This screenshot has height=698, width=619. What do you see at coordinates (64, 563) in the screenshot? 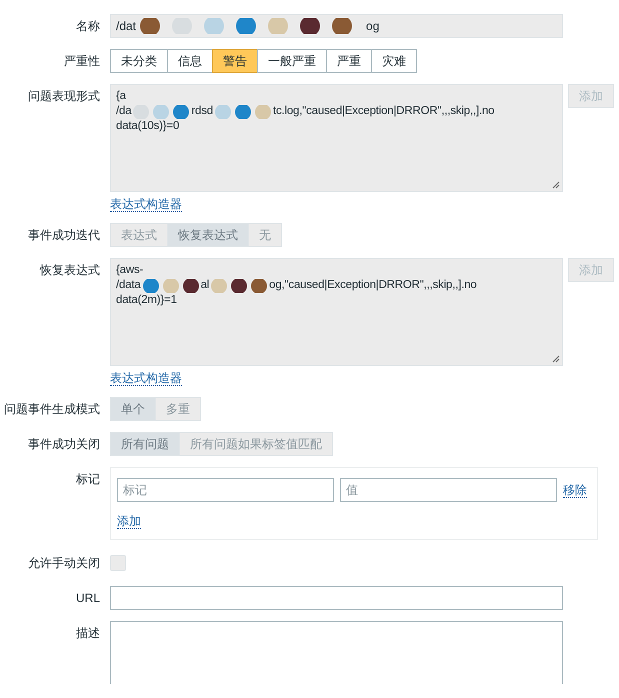
I see `field-label: 允许手动关闭` at bounding box center [64, 563].